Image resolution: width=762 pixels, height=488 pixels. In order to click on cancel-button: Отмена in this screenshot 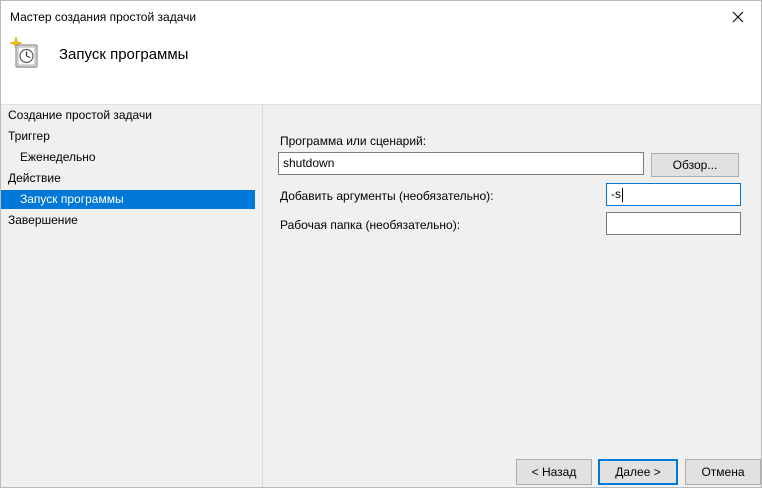, I will do `click(723, 472)`.